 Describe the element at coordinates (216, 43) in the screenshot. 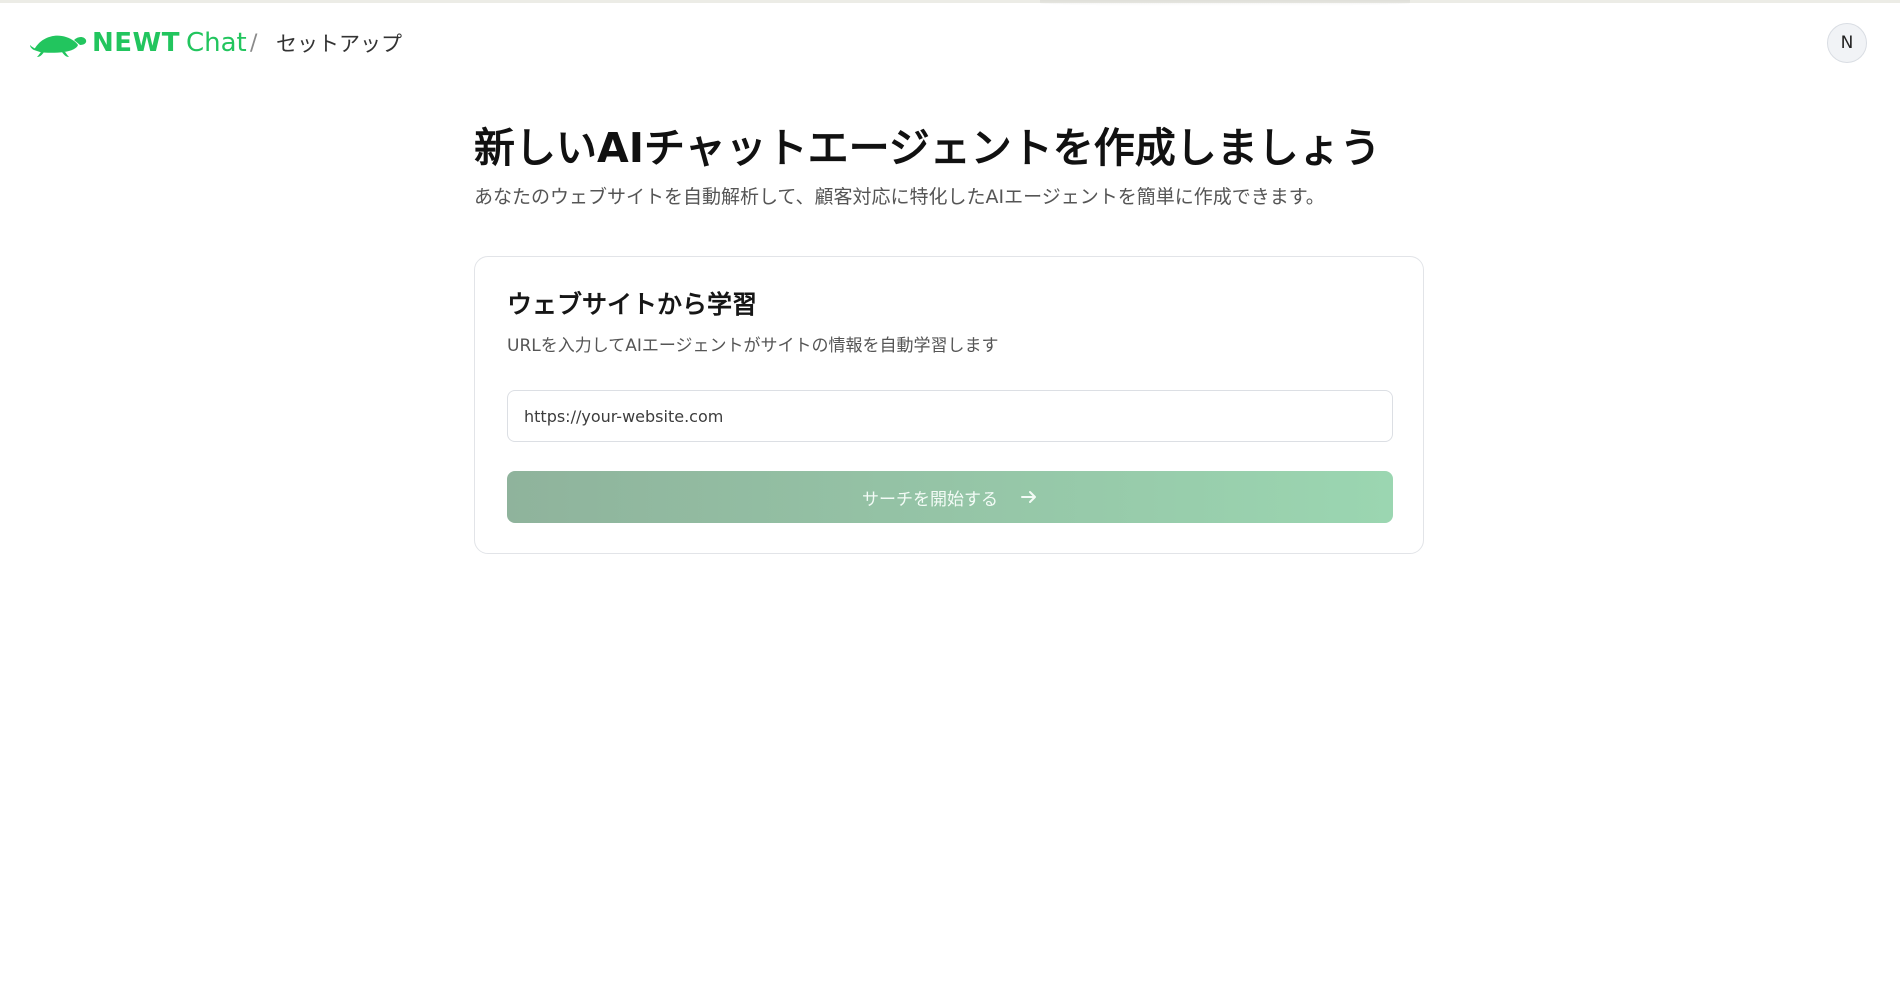

I see `logo-wordmark-light: Chat` at that location.